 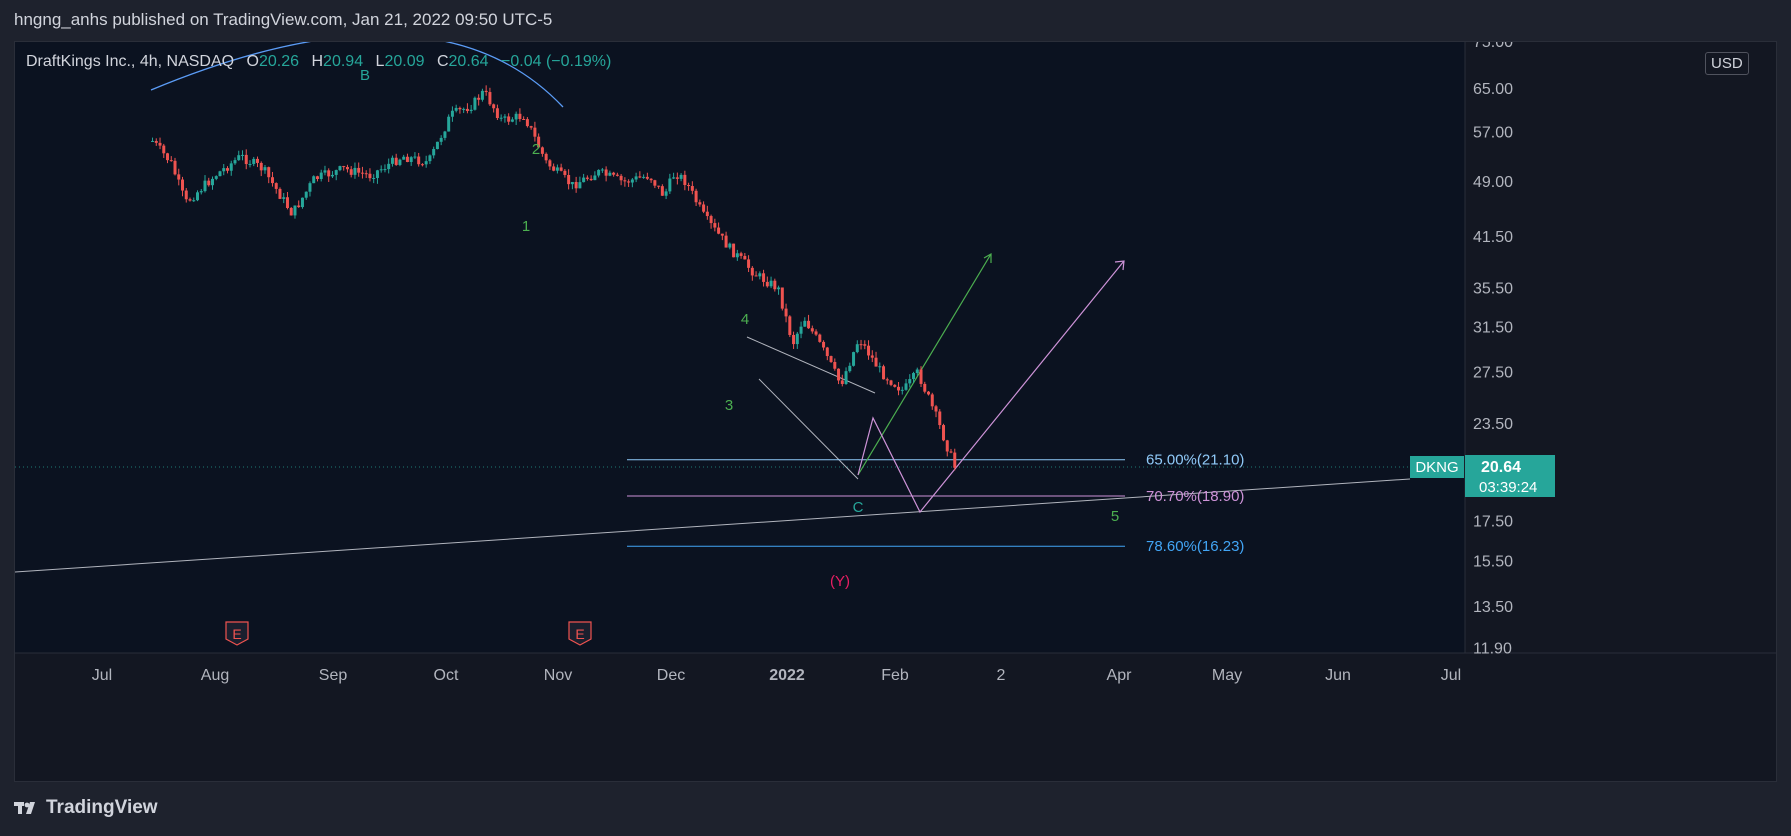 What do you see at coordinates (279, 61) in the screenshot?
I see `open-value: 20.26` at bounding box center [279, 61].